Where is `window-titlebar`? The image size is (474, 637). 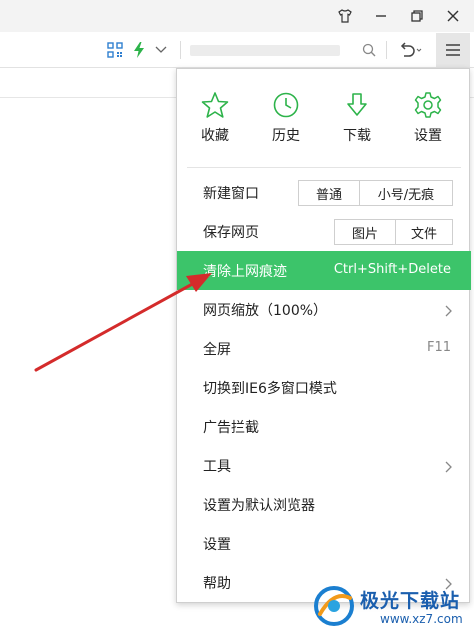
window-titlebar is located at coordinates (237, 16).